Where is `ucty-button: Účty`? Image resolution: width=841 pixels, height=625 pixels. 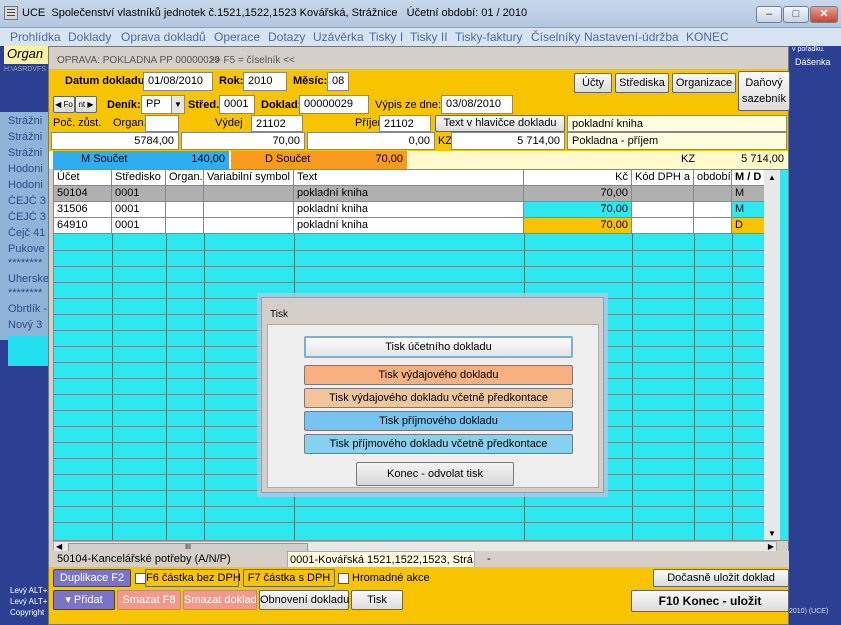 ucty-button: Účty is located at coordinates (593, 83).